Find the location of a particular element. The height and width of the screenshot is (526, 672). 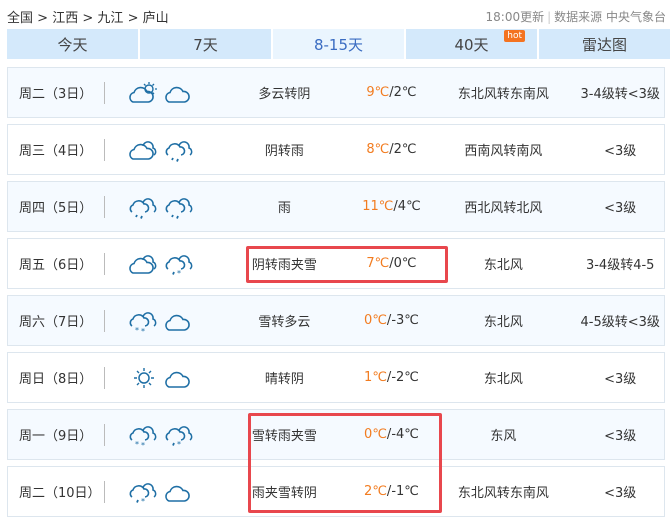

breadcrumb: 全国 > 江西 > 九江 > 庐山 is located at coordinates (88, 16).